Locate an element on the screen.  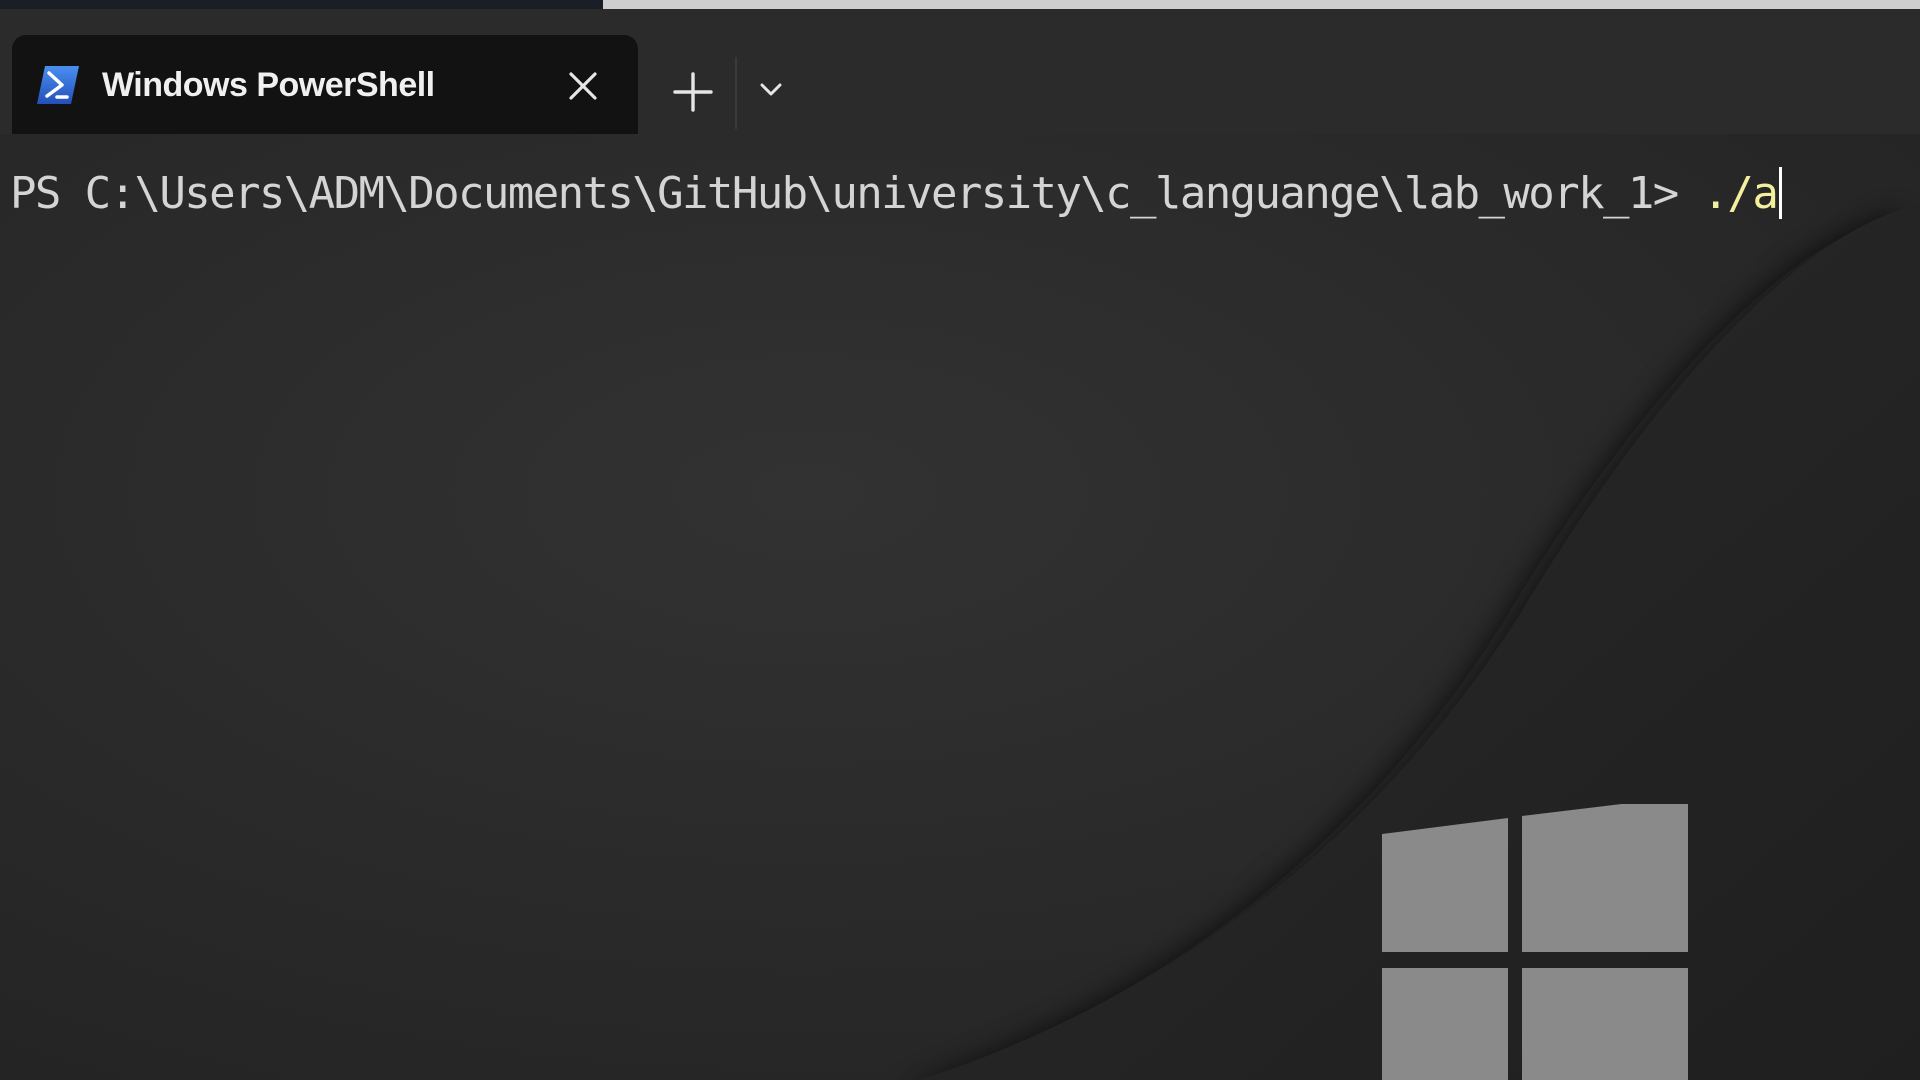
close-icon is located at coordinates (583, 86).